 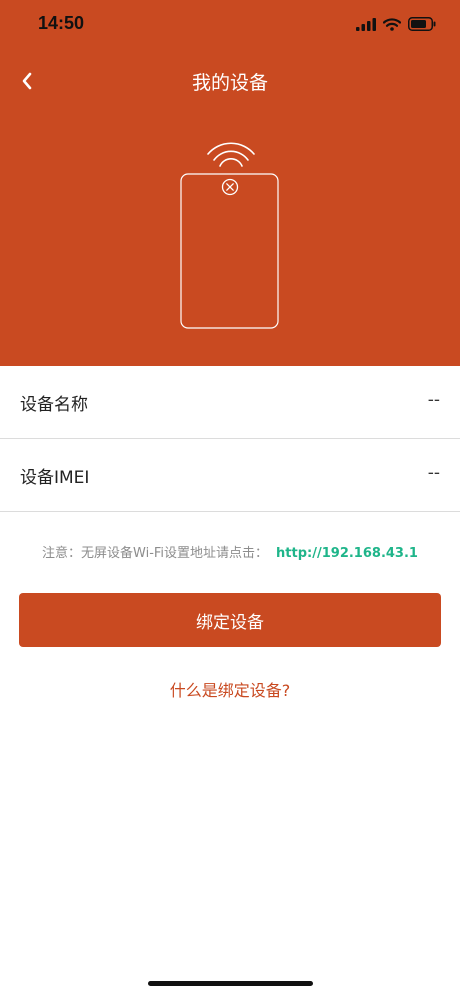 What do you see at coordinates (231, 154) in the screenshot?
I see `wifi-waves-icon` at bounding box center [231, 154].